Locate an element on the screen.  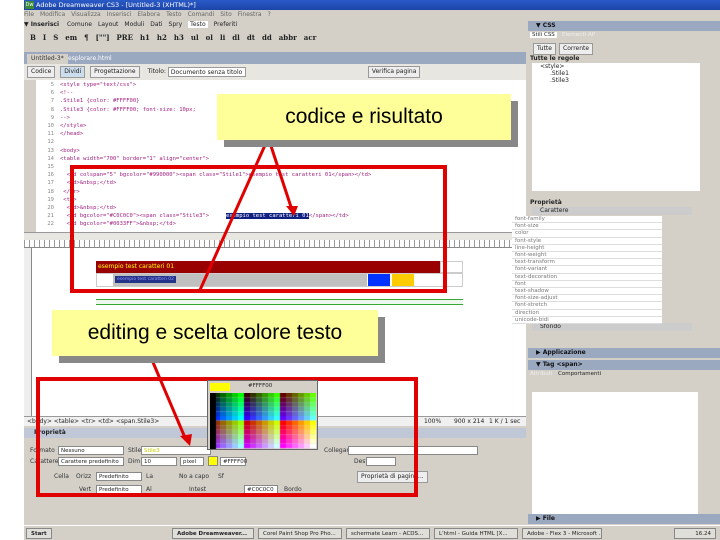
css-property-row: unicode-bidi is located at coordinates (587, 320).